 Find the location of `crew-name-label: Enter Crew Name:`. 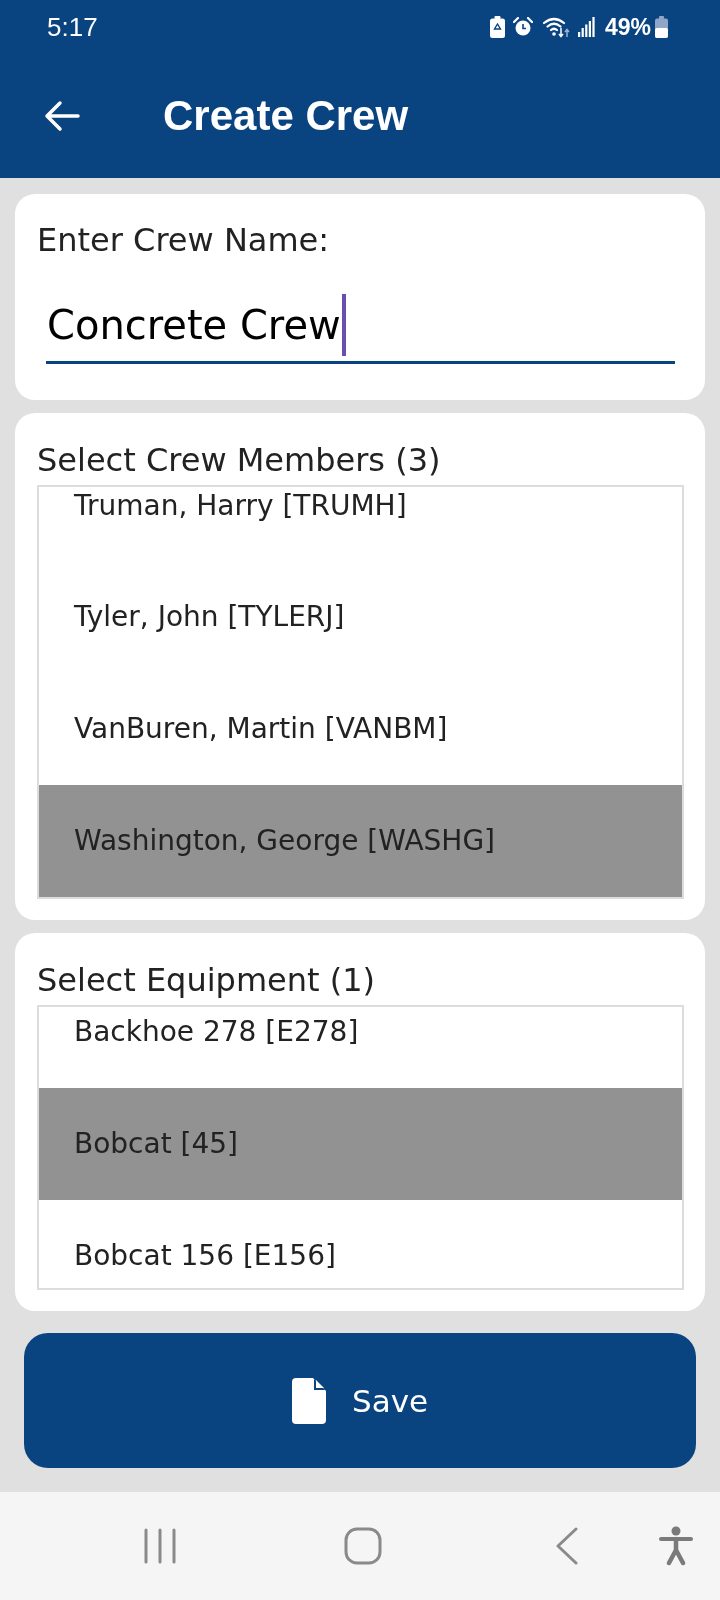

crew-name-label: Enter Crew Name: is located at coordinates (184, 240).